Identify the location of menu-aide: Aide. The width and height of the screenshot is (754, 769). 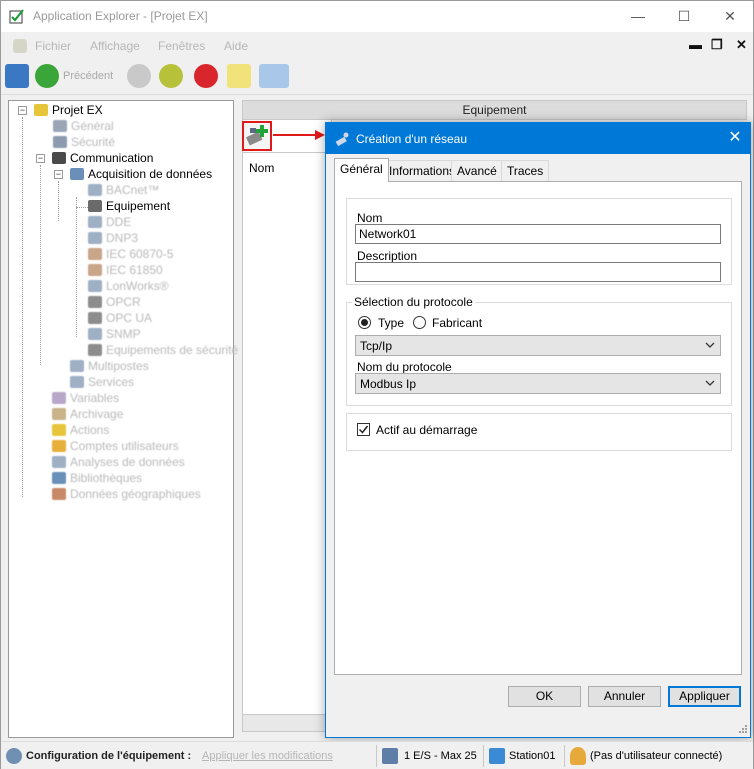
(236, 46).